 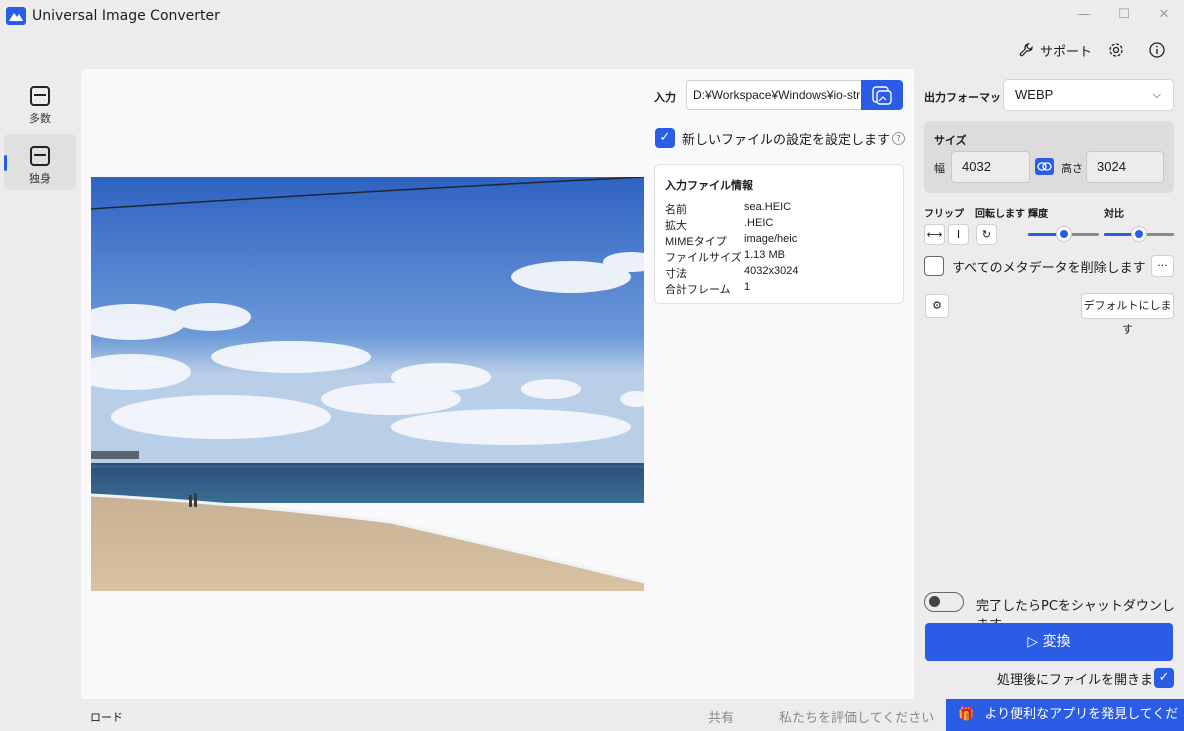 I want to click on info-value: .HEIC, so click(x=759, y=223).